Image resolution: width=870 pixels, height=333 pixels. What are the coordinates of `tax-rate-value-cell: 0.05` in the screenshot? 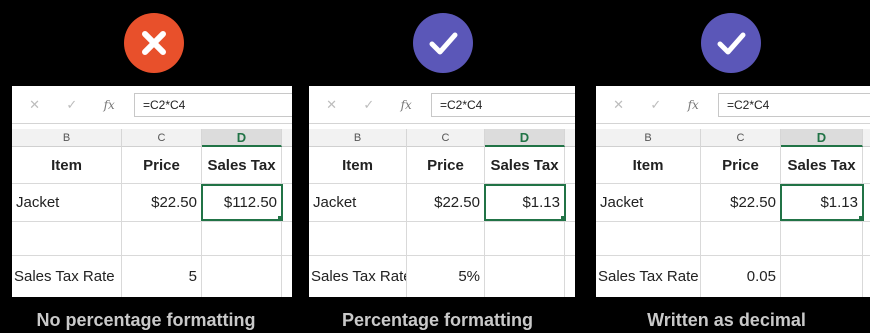 It's located at (741, 276).